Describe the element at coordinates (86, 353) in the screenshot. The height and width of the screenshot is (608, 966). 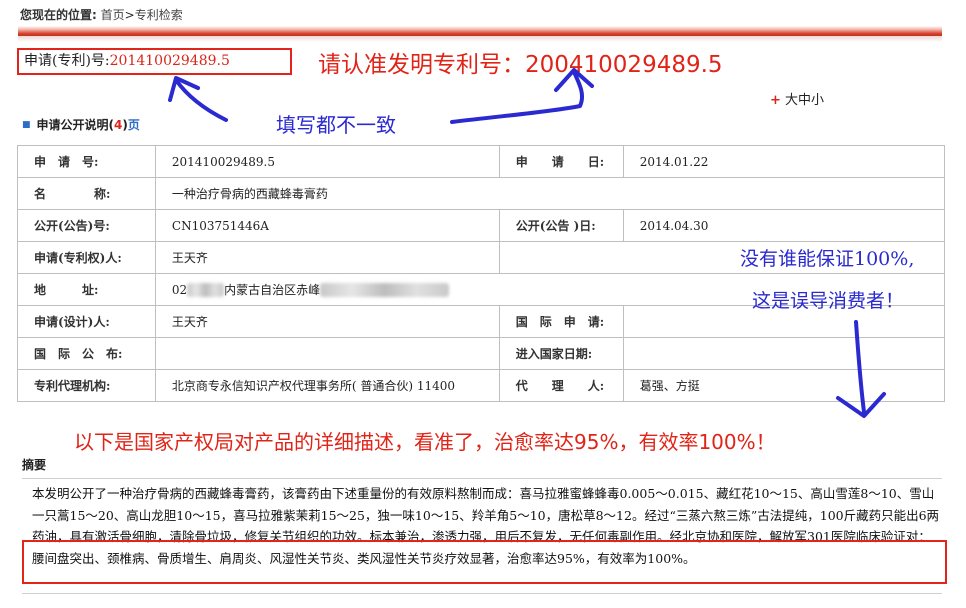
I see `intl-publication-label: 国 际 公 布:` at that location.